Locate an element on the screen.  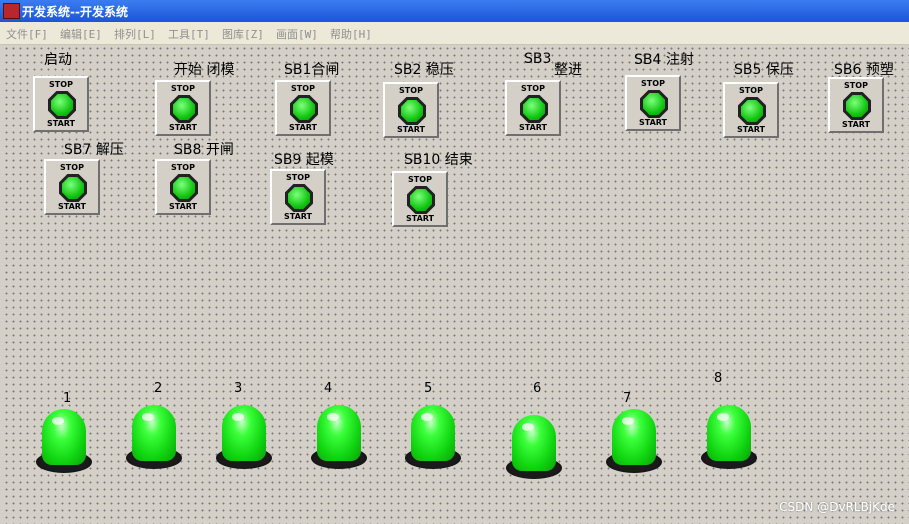
button-sb8: STOP START is located at coordinates (183, 187).